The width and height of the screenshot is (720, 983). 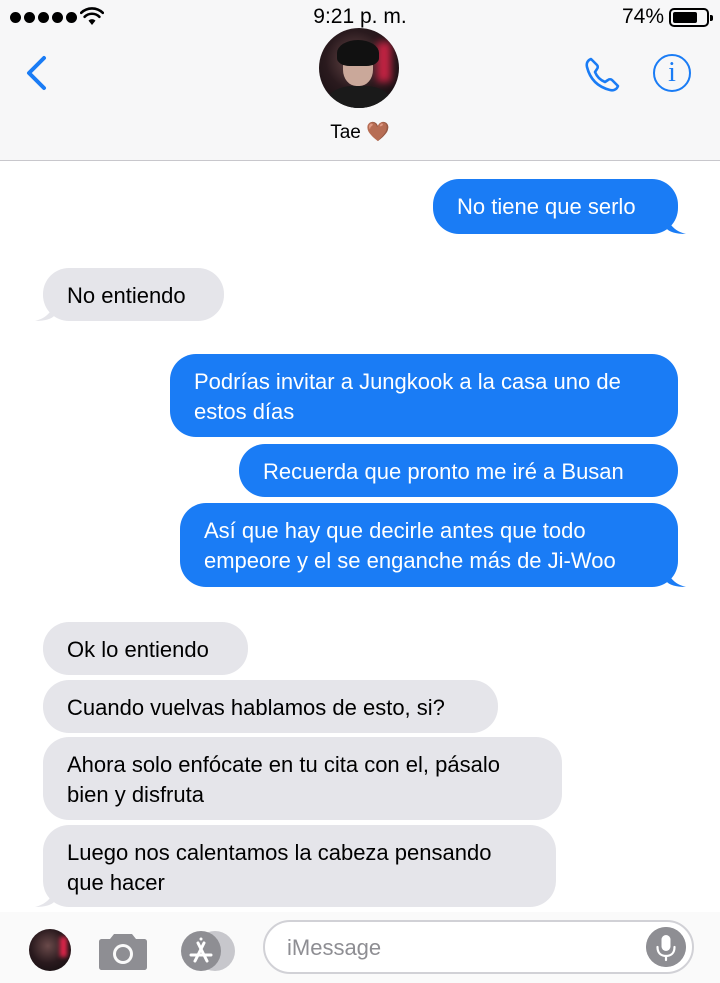 I want to click on camera-icon, so click(x=123, y=952).